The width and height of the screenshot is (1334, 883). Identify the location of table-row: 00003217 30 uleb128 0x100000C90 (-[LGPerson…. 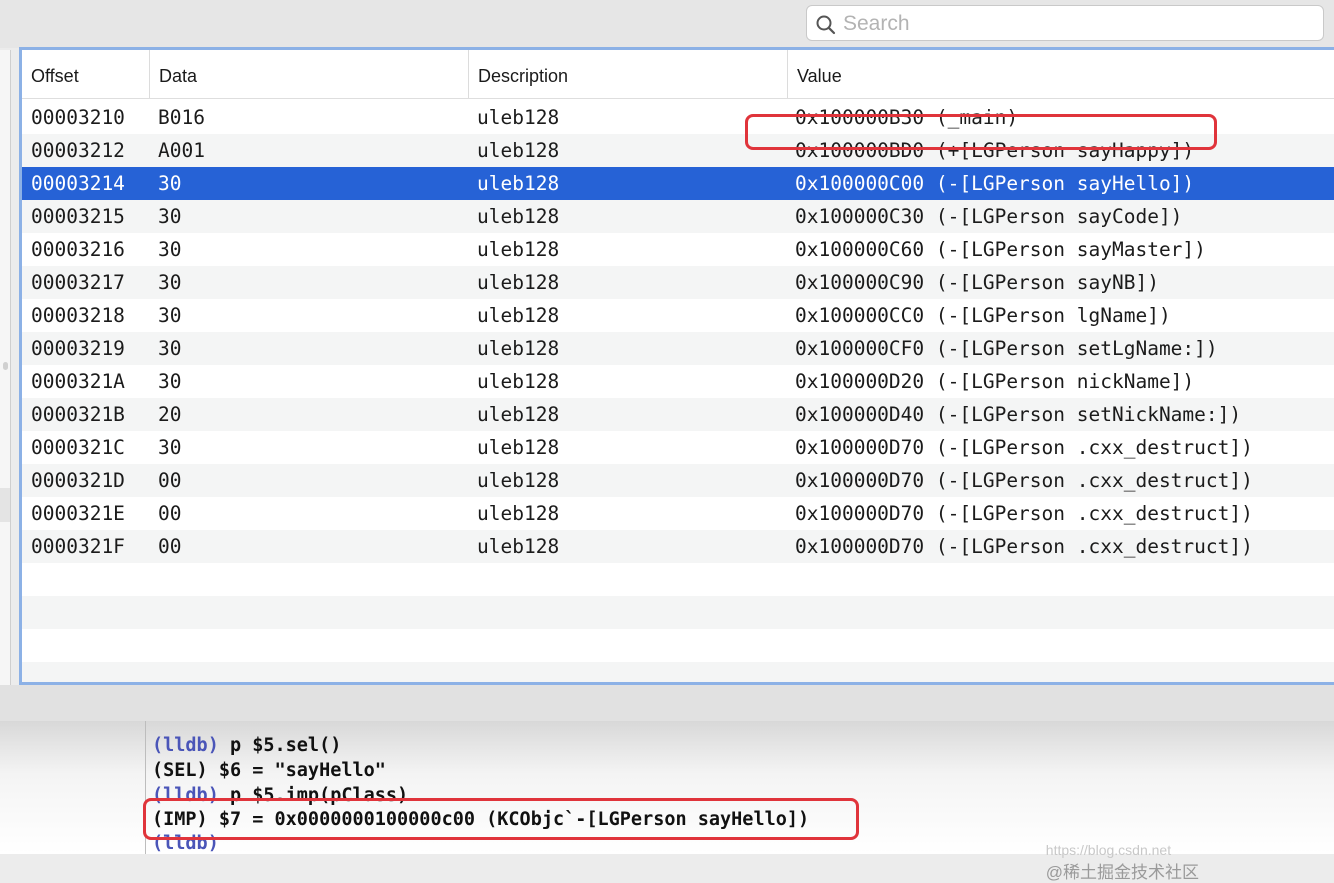
(678, 282).